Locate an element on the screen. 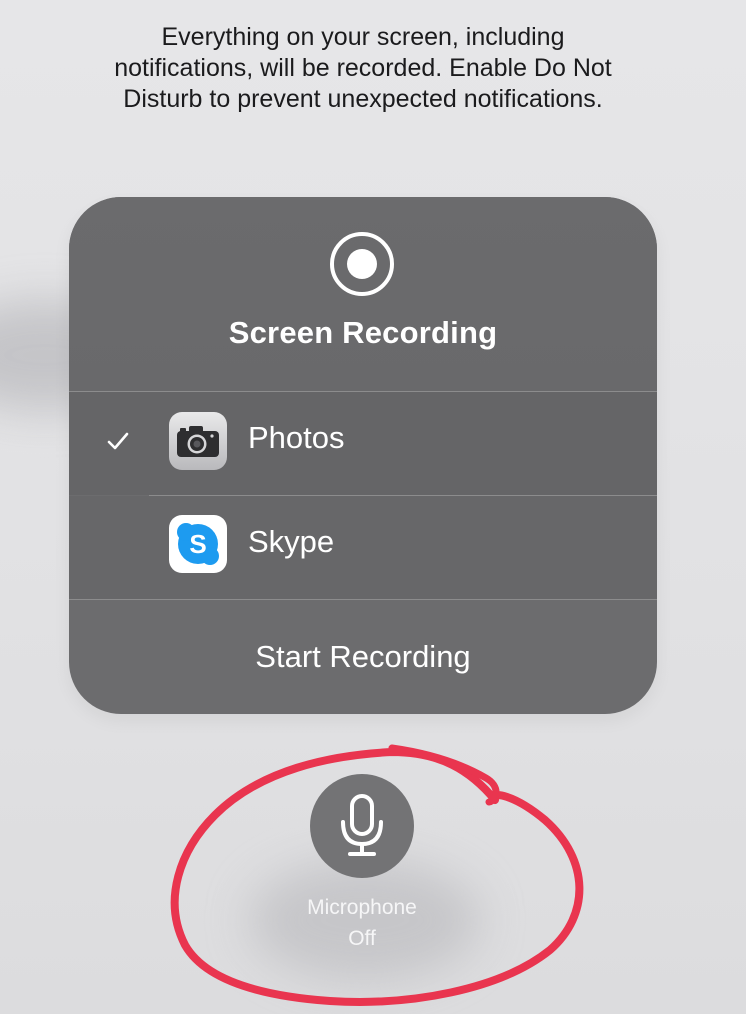 The image size is (746, 1014). skype-icon: S is located at coordinates (198, 544).